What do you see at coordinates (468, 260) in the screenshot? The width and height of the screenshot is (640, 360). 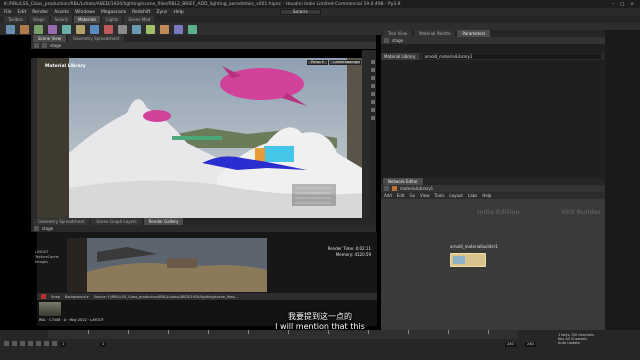 I see `arnold-materialbuilder-node` at bounding box center [468, 260].